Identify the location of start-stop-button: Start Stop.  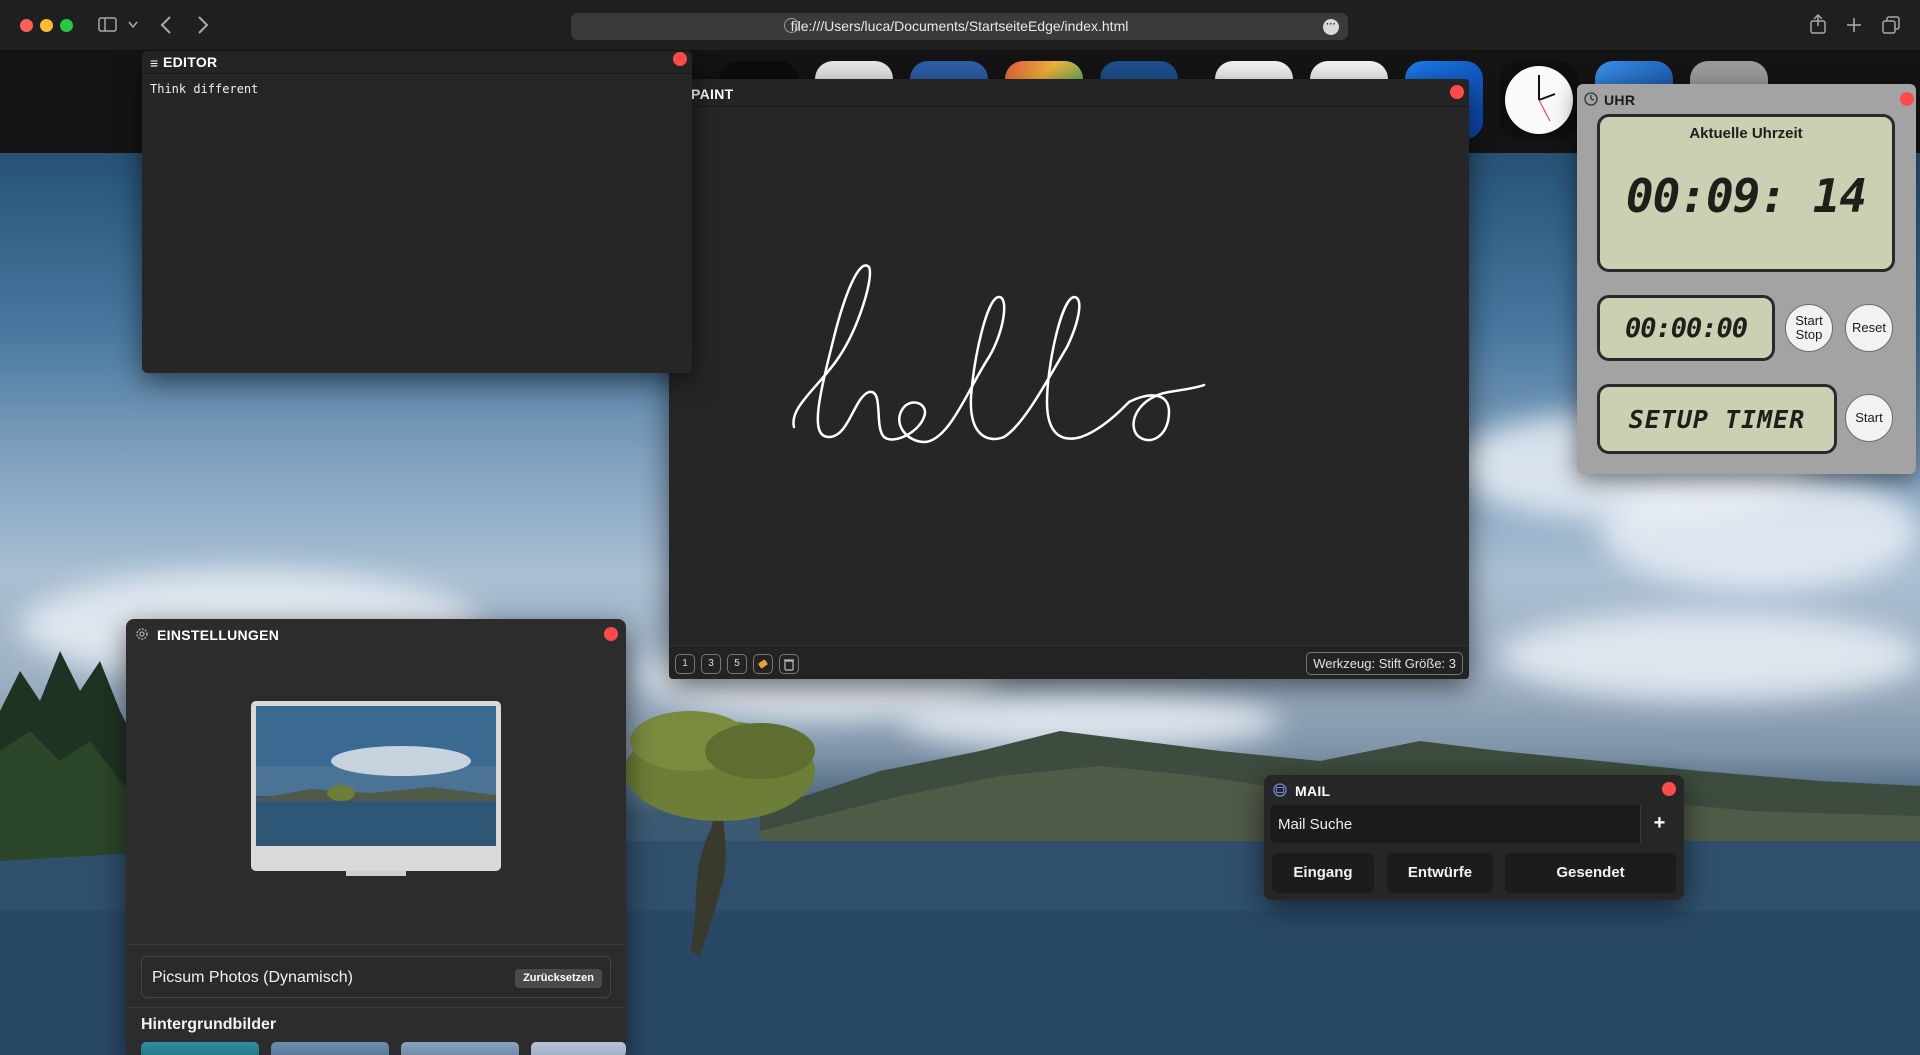
(1809, 328).